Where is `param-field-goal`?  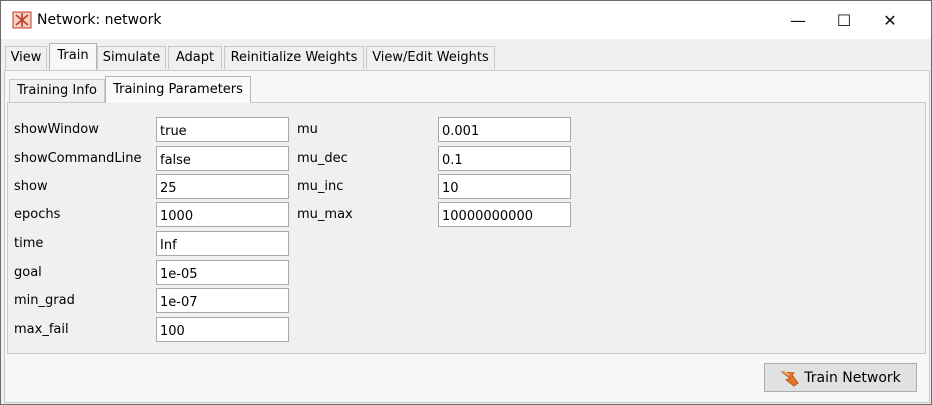
param-field-goal is located at coordinates (222, 272).